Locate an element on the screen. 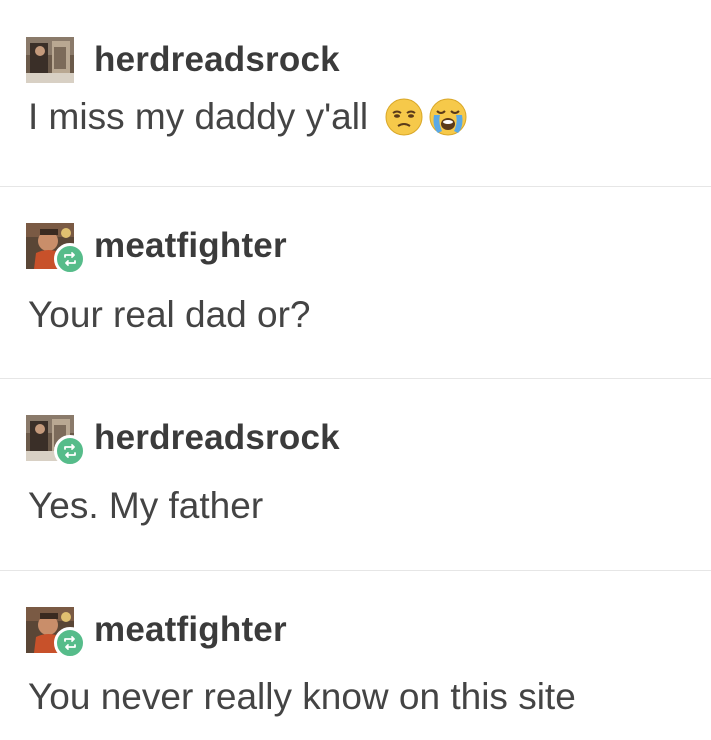 The width and height of the screenshot is (711, 740). post-message: You never really know on this site is located at coordinates (302, 697).